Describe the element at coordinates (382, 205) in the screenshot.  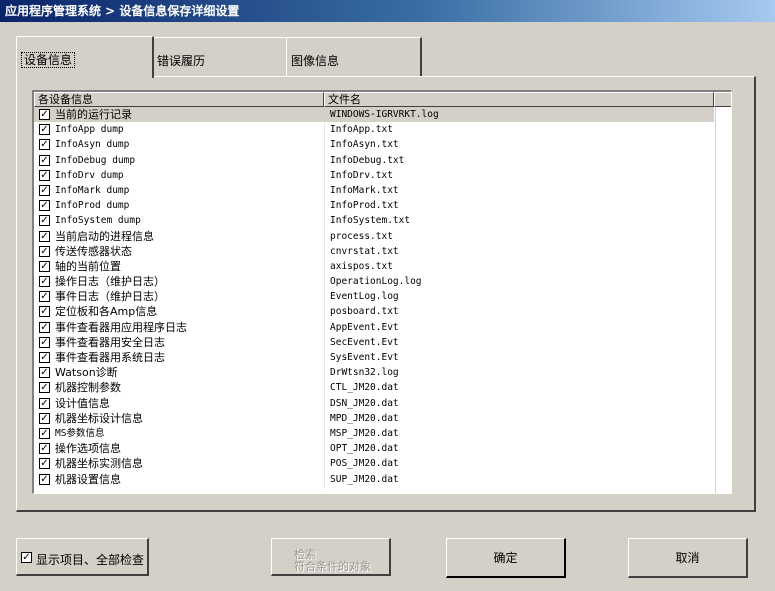
I see `table-row: ✓ InfoProd dump InfoProd.txt` at that location.